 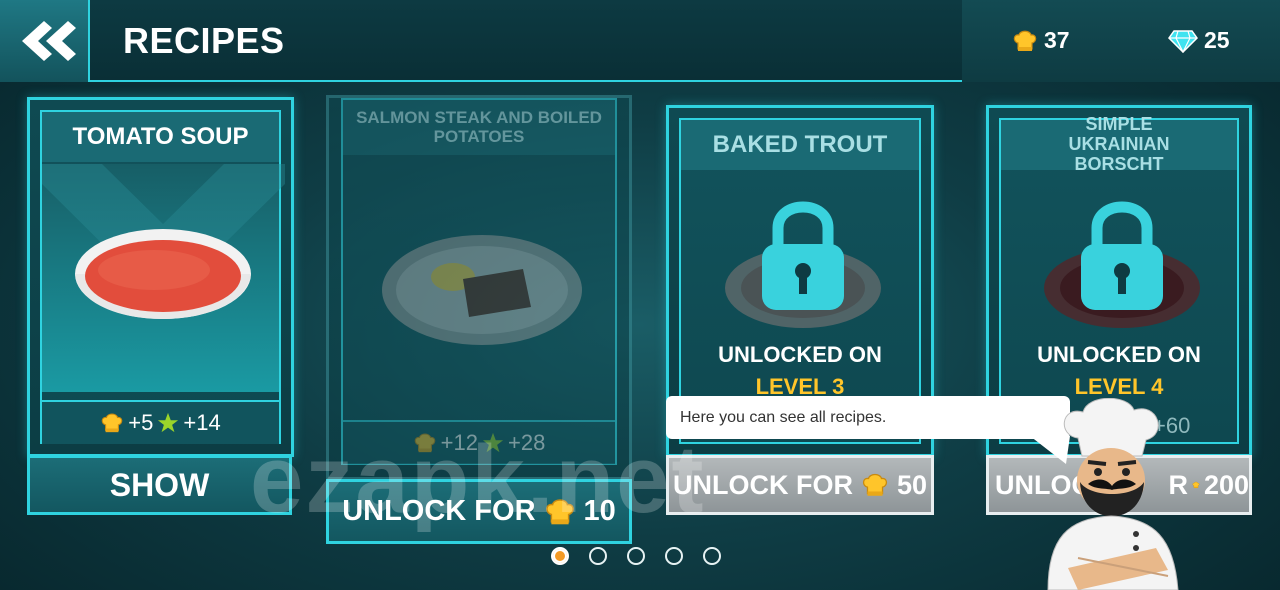 What do you see at coordinates (640, 41) in the screenshot?
I see `top-bar: RECIPES 37 25` at bounding box center [640, 41].